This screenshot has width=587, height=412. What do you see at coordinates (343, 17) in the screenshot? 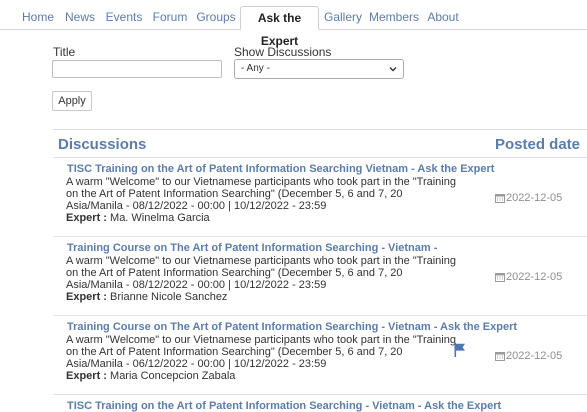
I see `tab-gallery: Gallery` at bounding box center [343, 17].